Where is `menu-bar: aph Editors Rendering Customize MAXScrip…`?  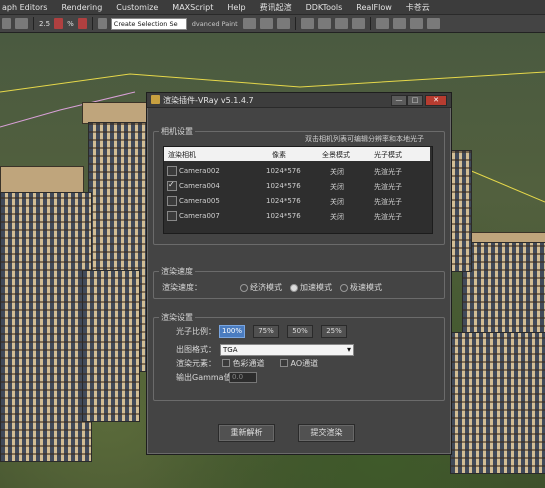 menu-bar: aph Editors Rendering Customize MAXScrip… is located at coordinates (272, 7).